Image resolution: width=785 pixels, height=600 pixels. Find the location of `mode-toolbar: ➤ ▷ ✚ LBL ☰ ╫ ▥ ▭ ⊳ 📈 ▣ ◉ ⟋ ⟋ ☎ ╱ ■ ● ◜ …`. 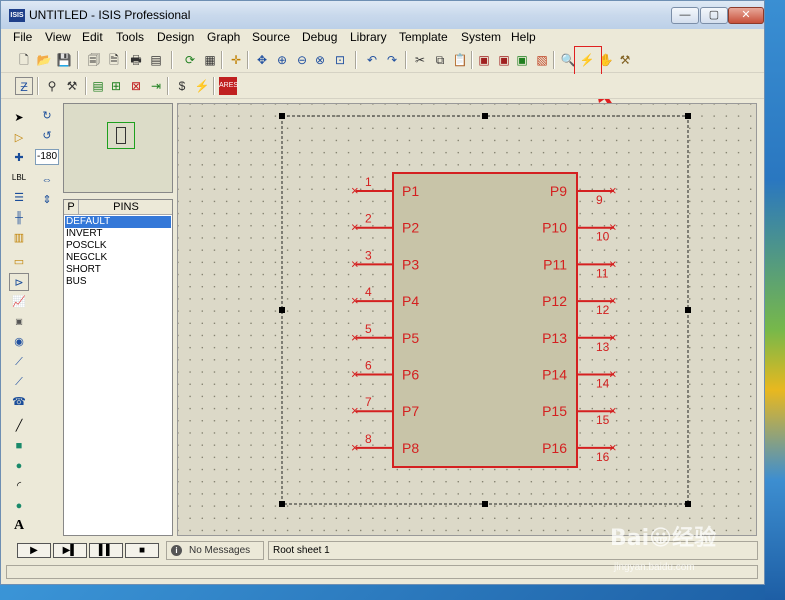

mode-toolbar: ➤ ▷ ✚ LBL ☰ ╫ ▥ ▭ ⊳ 📈 ▣ ◉ ⟋ ⟋ ☎ ╱ ■ ● ◜ … is located at coordinates (19, 322).